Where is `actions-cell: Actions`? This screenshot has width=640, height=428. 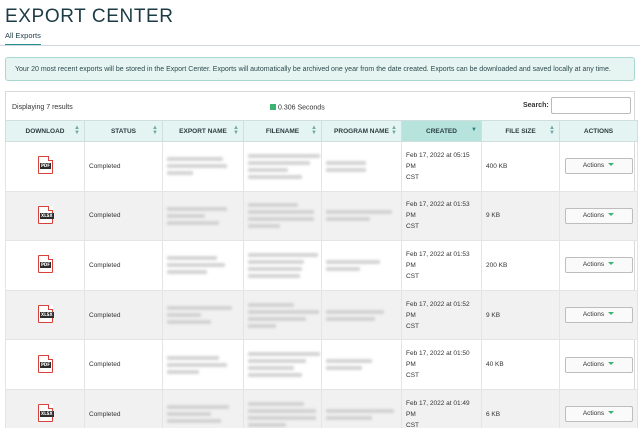 actions-cell: Actions is located at coordinates (598, 166).